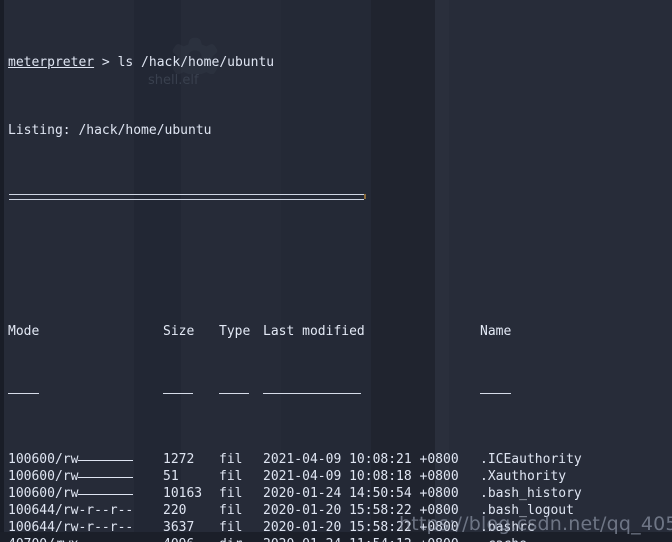 The image size is (672, 542). What do you see at coordinates (179, 459) in the screenshot?
I see `cell-size: 1272` at bounding box center [179, 459].